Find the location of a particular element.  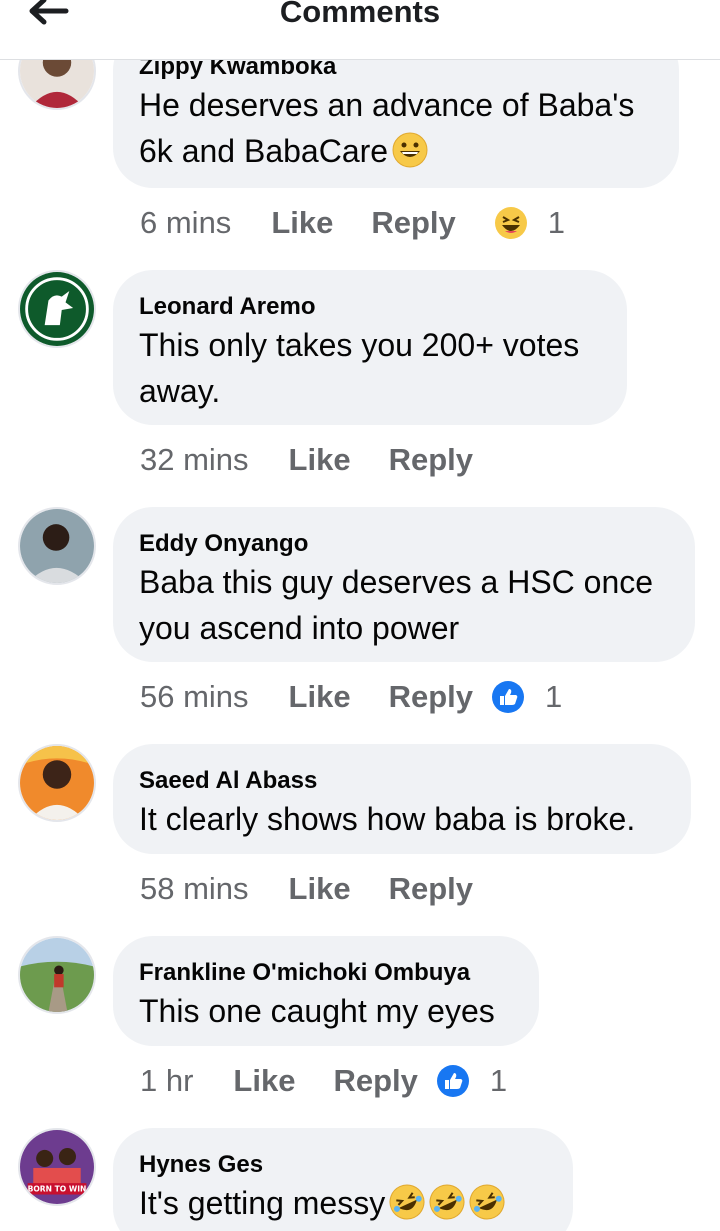

comment-text: This one caught my eyes is located at coordinates (317, 1011).